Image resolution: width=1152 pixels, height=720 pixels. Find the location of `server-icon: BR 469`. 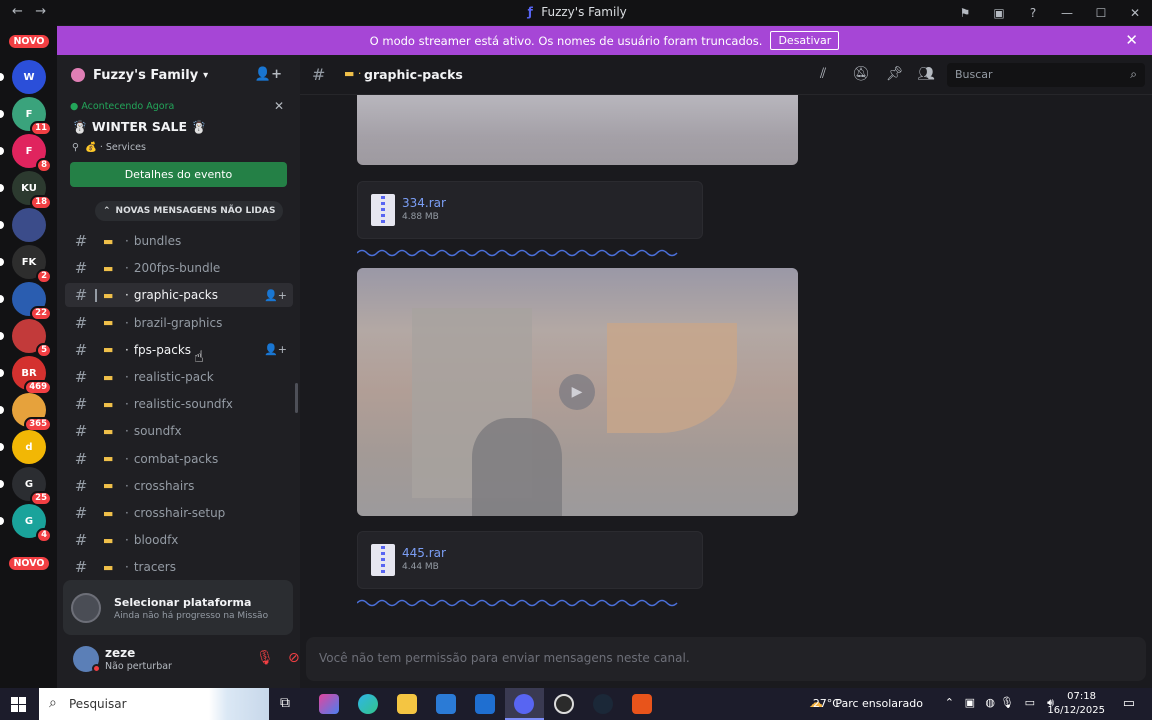

server-icon: BR 469 is located at coordinates (32, 375).